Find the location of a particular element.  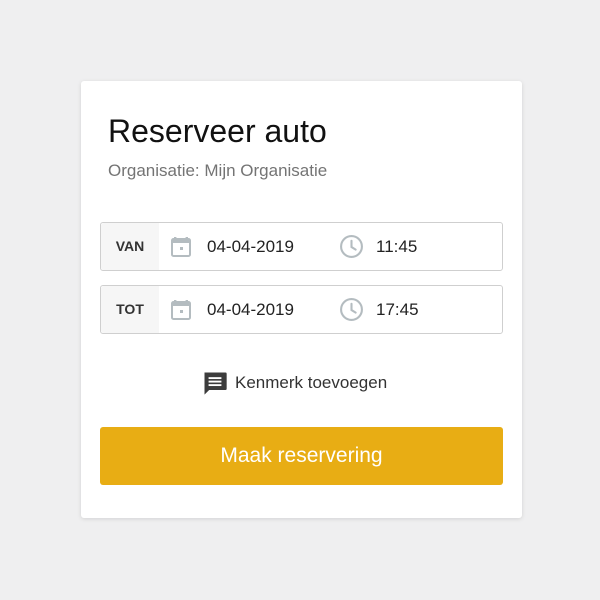

to-time-input: 17:45 is located at coordinates (397, 309).